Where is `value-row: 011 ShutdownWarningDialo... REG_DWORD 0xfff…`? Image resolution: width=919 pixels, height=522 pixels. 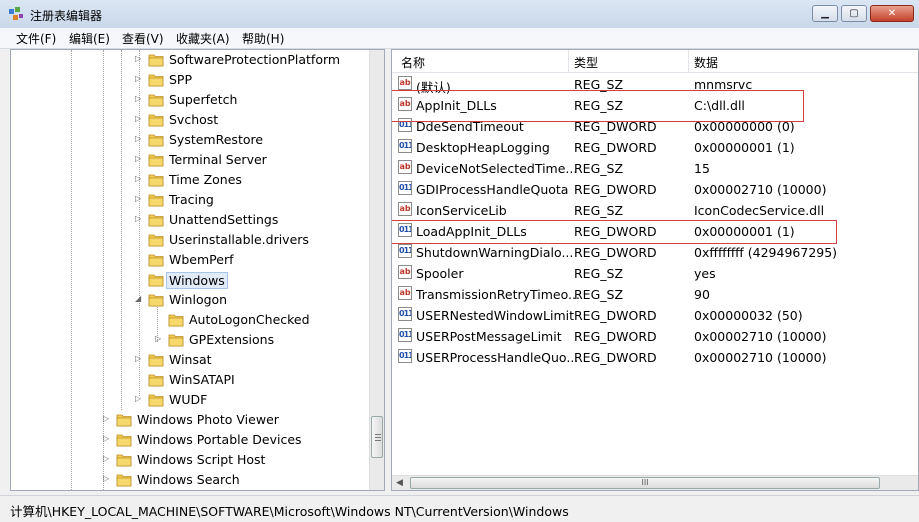 value-row: 011 ShutdownWarningDialo... REG_DWORD 0xfff… is located at coordinates (655, 251).